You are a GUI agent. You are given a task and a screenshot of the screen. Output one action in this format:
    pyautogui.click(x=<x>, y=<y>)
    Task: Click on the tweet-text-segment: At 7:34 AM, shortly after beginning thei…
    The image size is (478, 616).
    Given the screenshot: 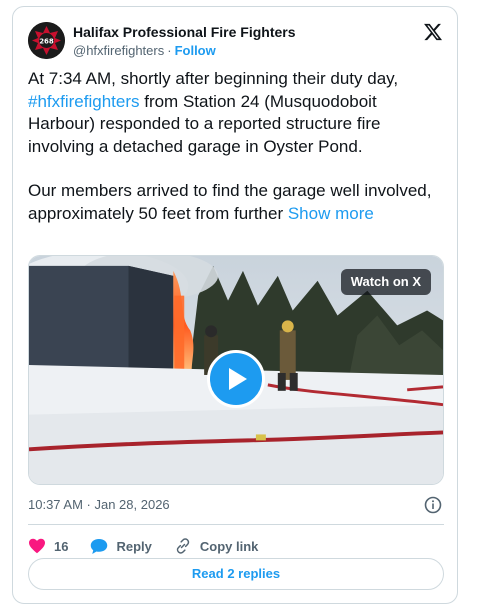 What is the action you would take?
    pyautogui.click(x=213, y=78)
    